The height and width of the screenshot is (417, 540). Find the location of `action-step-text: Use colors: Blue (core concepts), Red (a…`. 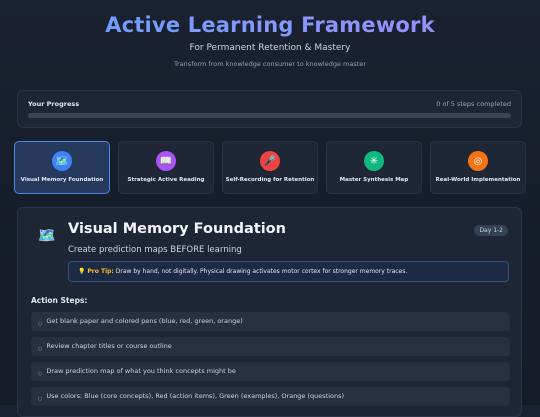

action-step-text: Use colors: Blue (core concepts), Red (a… is located at coordinates (195, 396).